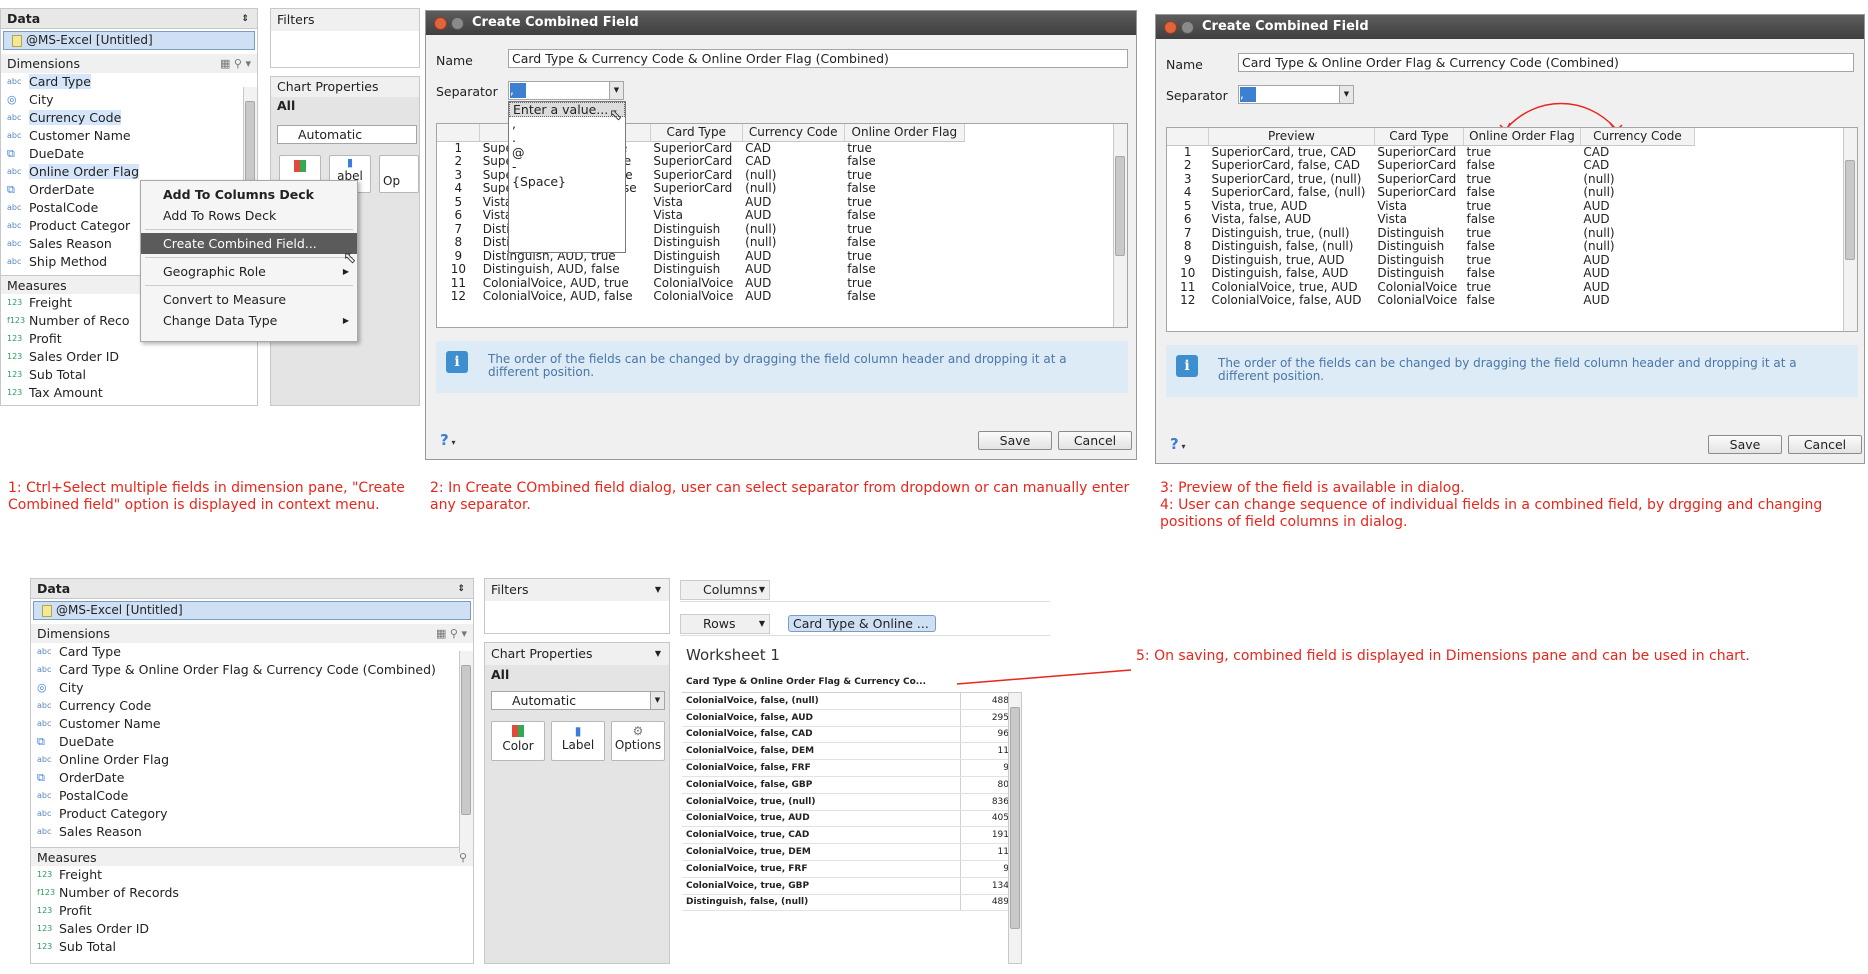 The image size is (1868, 974). I want to click on context-menu-item: Change Data Type ▶, so click(249, 320).